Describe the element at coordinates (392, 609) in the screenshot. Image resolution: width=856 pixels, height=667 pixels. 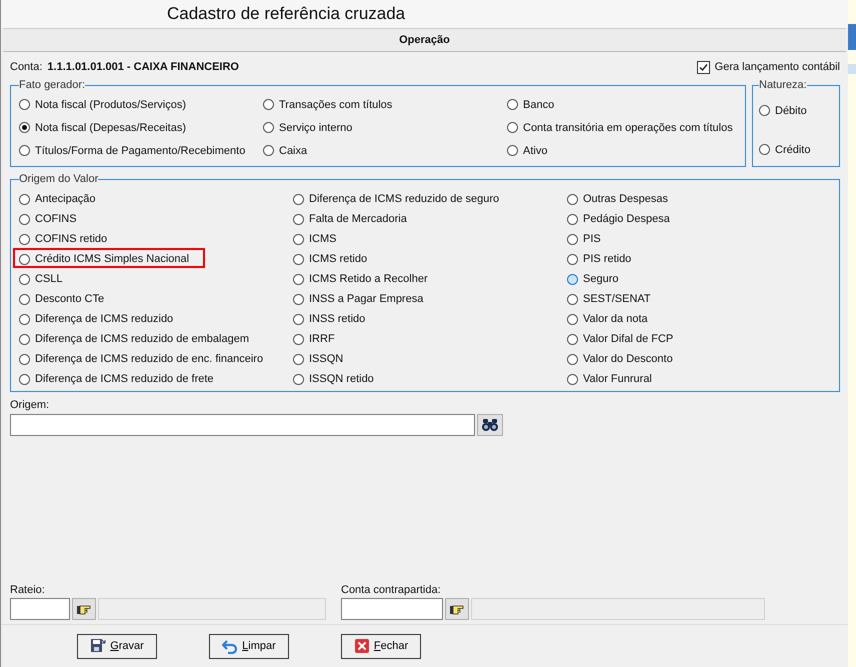
I see `conta-contrapartida-field` at that location.